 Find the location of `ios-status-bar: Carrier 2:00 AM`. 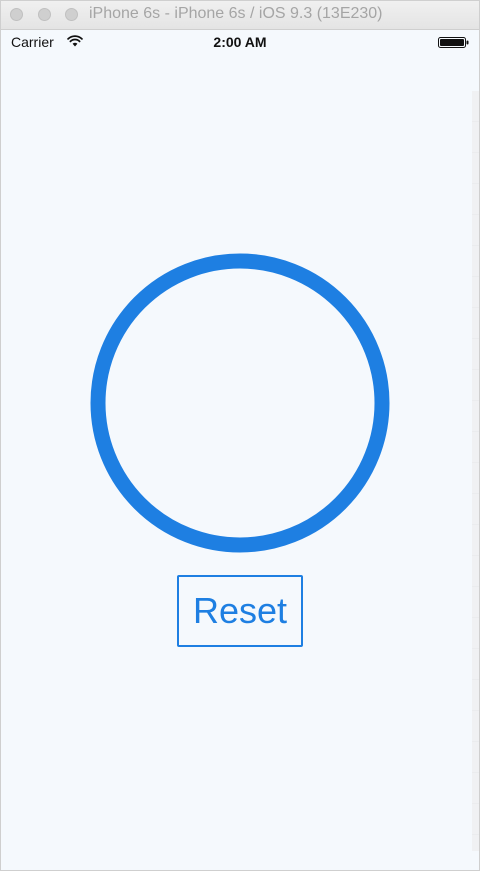

ios-status-bar: Carrier 2:00 AM is located at coordinates (240, 42).